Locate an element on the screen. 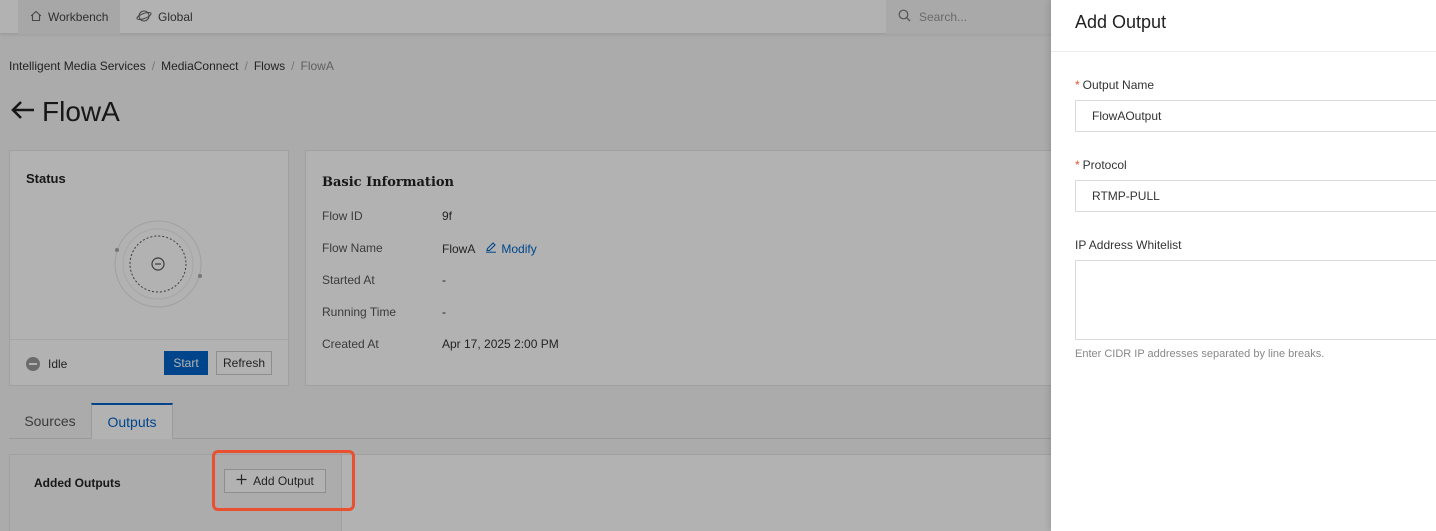 The width and height of the screenshot is (1436, 531). protocol-select is located at coordinates (1255, 196).